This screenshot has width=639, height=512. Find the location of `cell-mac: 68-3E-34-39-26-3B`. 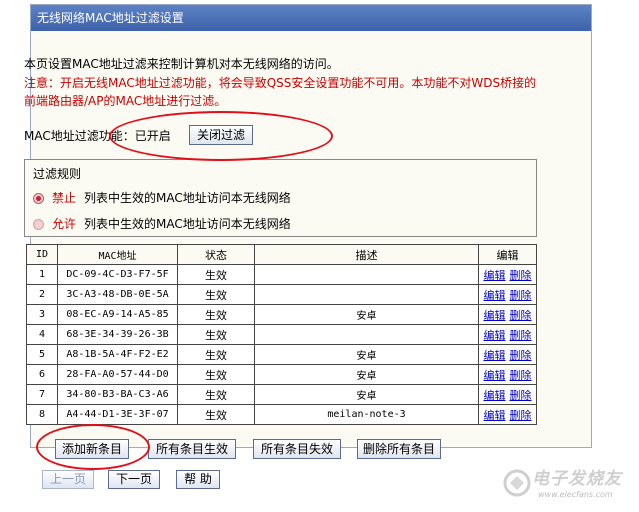

cell-mac: 68-3E-34-39-26-3B is located at coordinates (117, 334).